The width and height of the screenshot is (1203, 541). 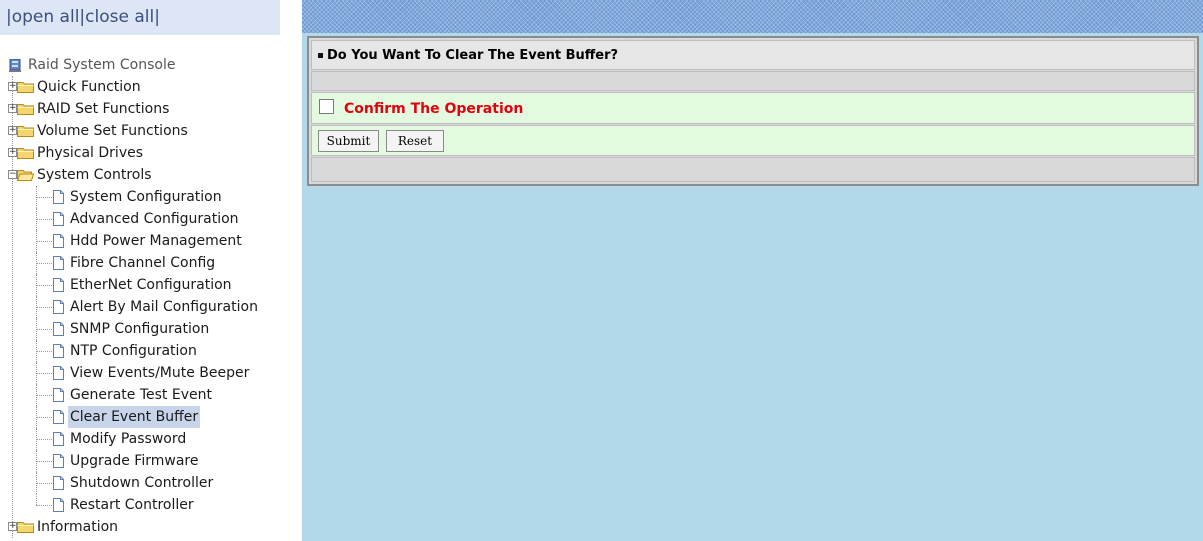 What do you see at coordinates (133, 351) in the screenshot?
I see `tree-item-label: NTP Configuration` at bounding box center [133, 351].